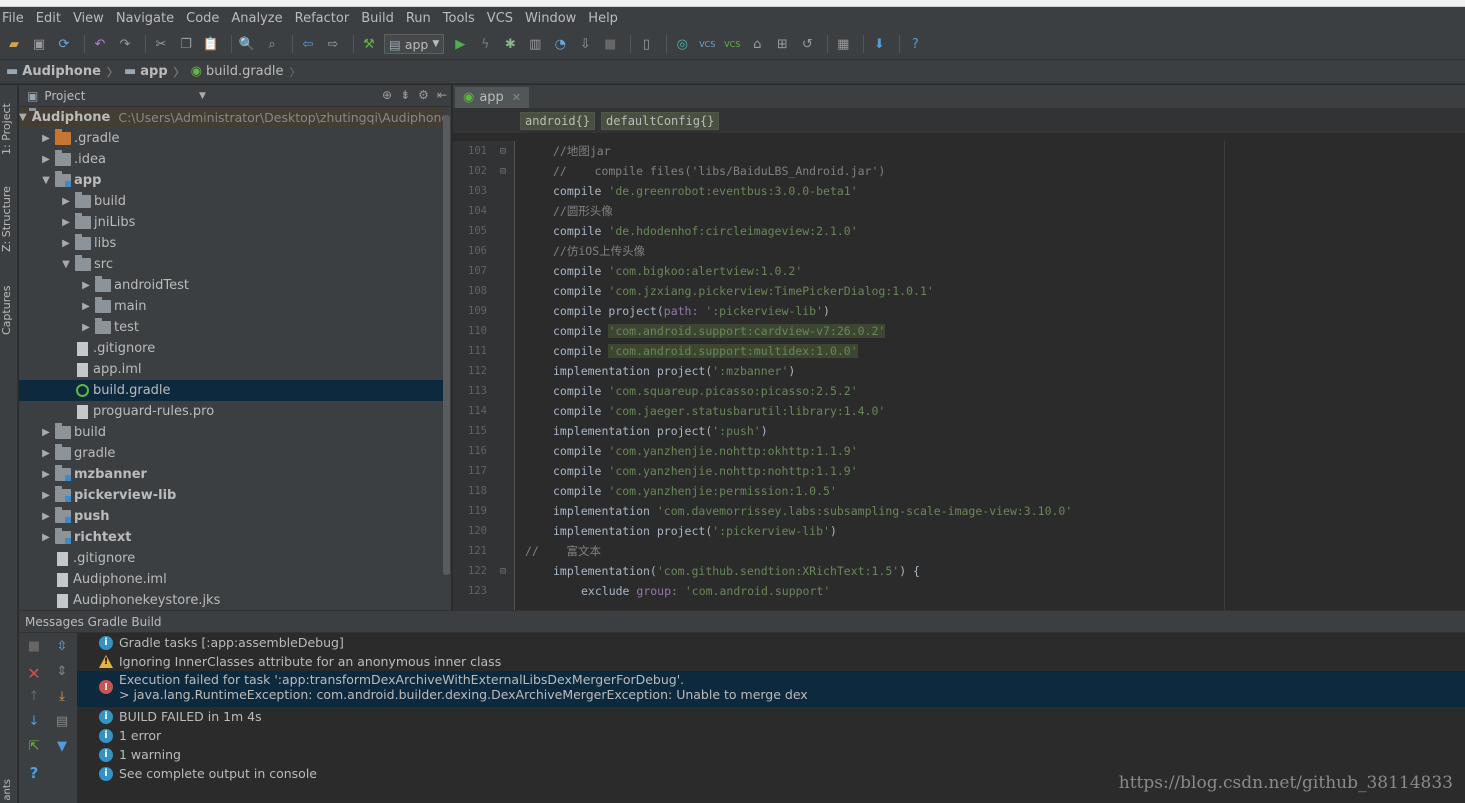  I want to click on tree-item: ▶ build, so click(231, 432).